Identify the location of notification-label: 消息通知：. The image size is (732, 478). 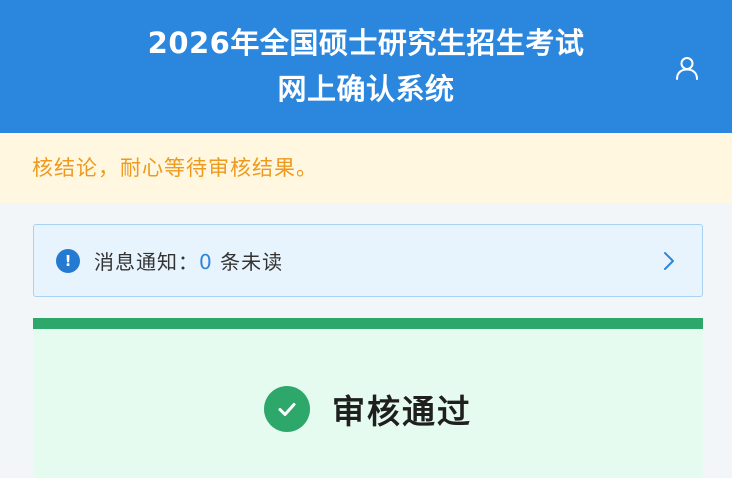
(146, 262).